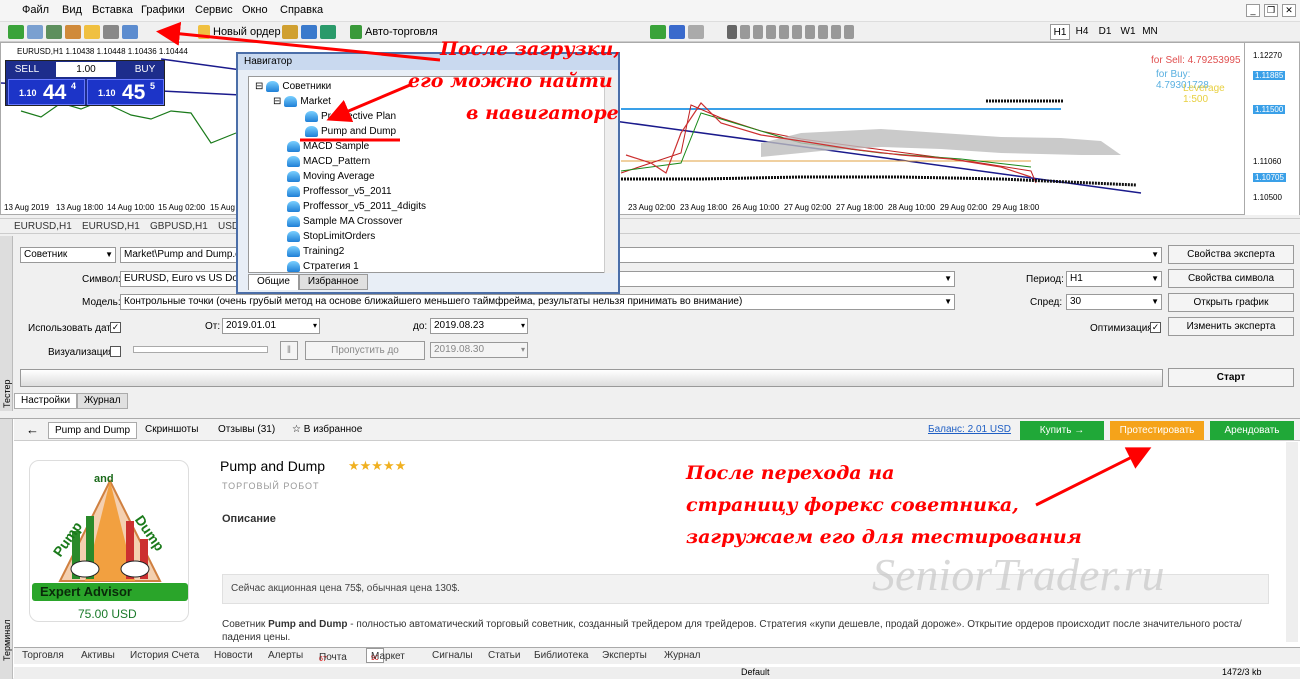 This screenshot has width=1300, height=679. What do you see at coordinates (1093, 477) in the screenshot?
I see `arrow-to-test-button` at bounding box center [1093, 477].